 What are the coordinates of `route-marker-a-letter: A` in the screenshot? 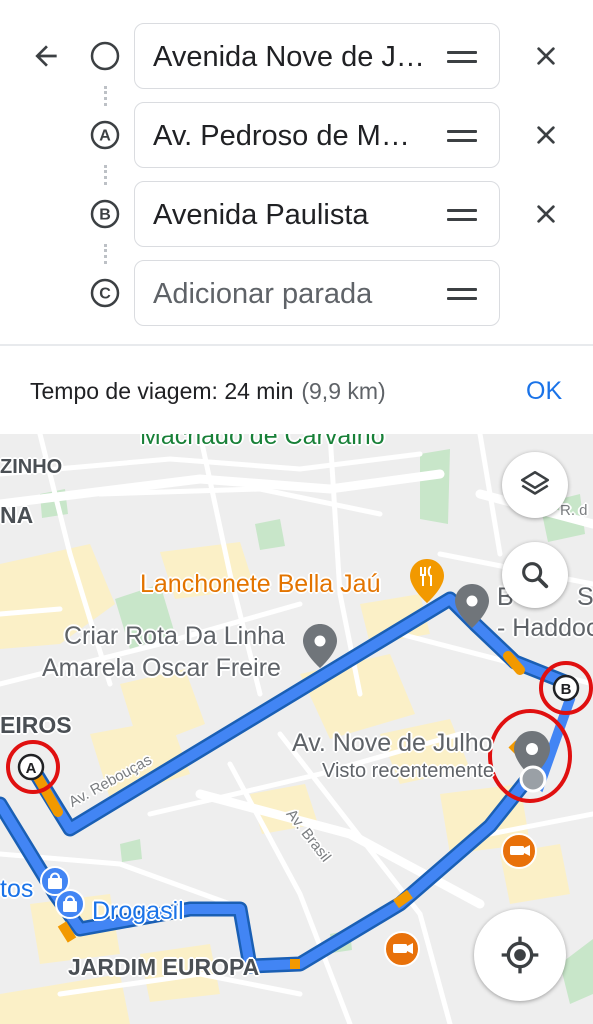 It's located at (31, 768).